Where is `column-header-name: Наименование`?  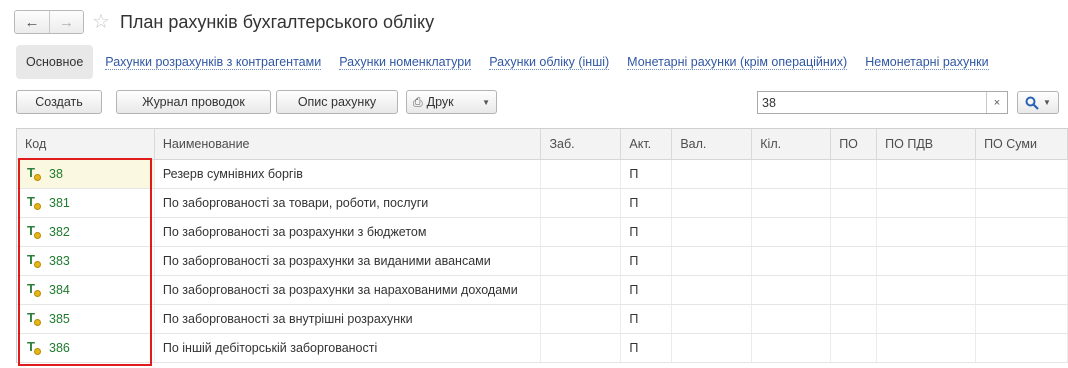
column-header-name: Наименование is located at coordinates (348, 144).